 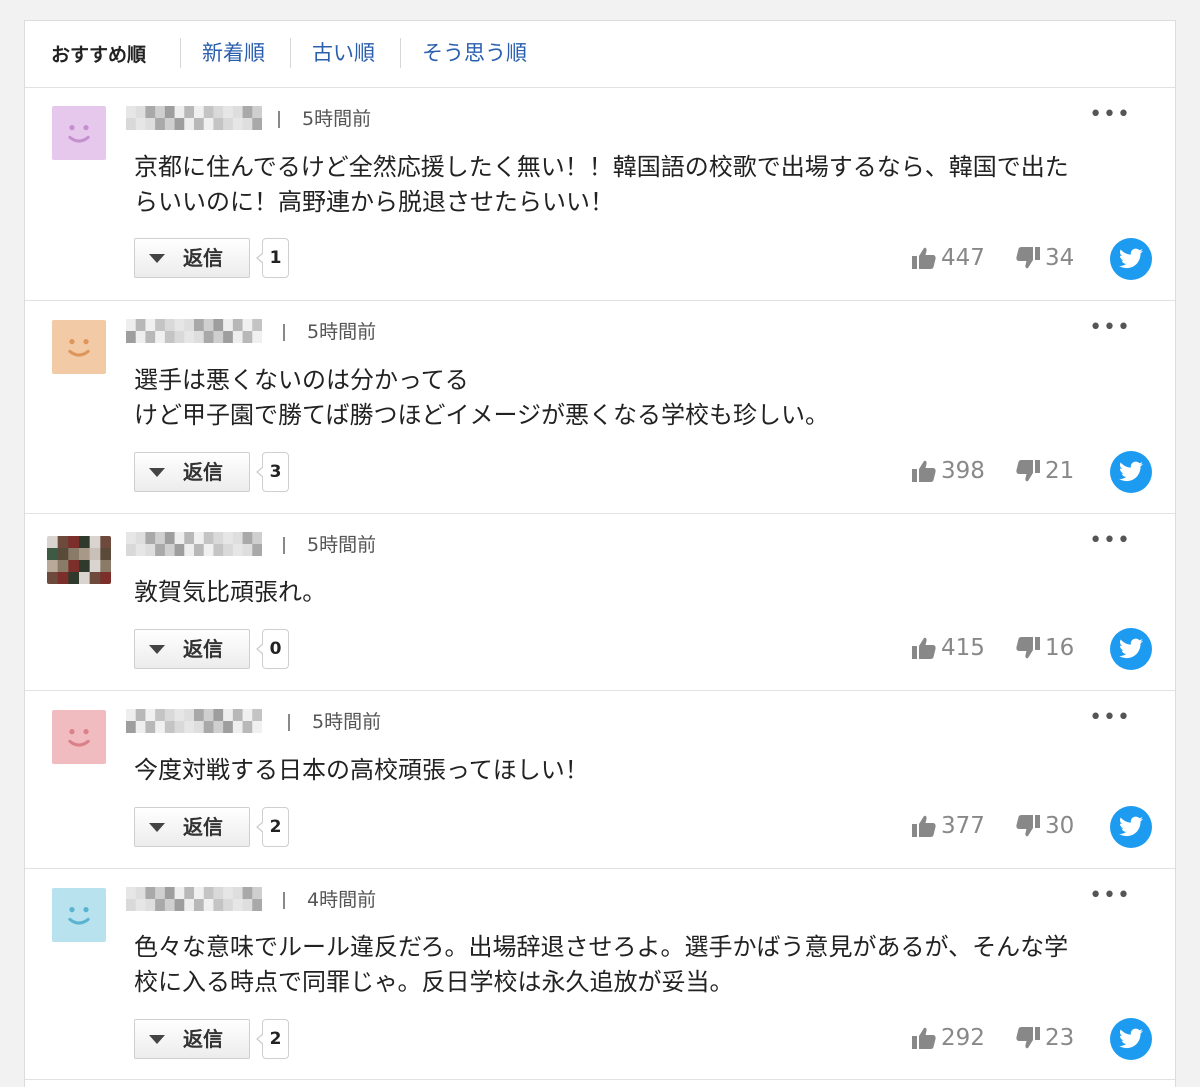 I want to click on sort-tab-oldest: 古い順, so click(x=343, y=53).